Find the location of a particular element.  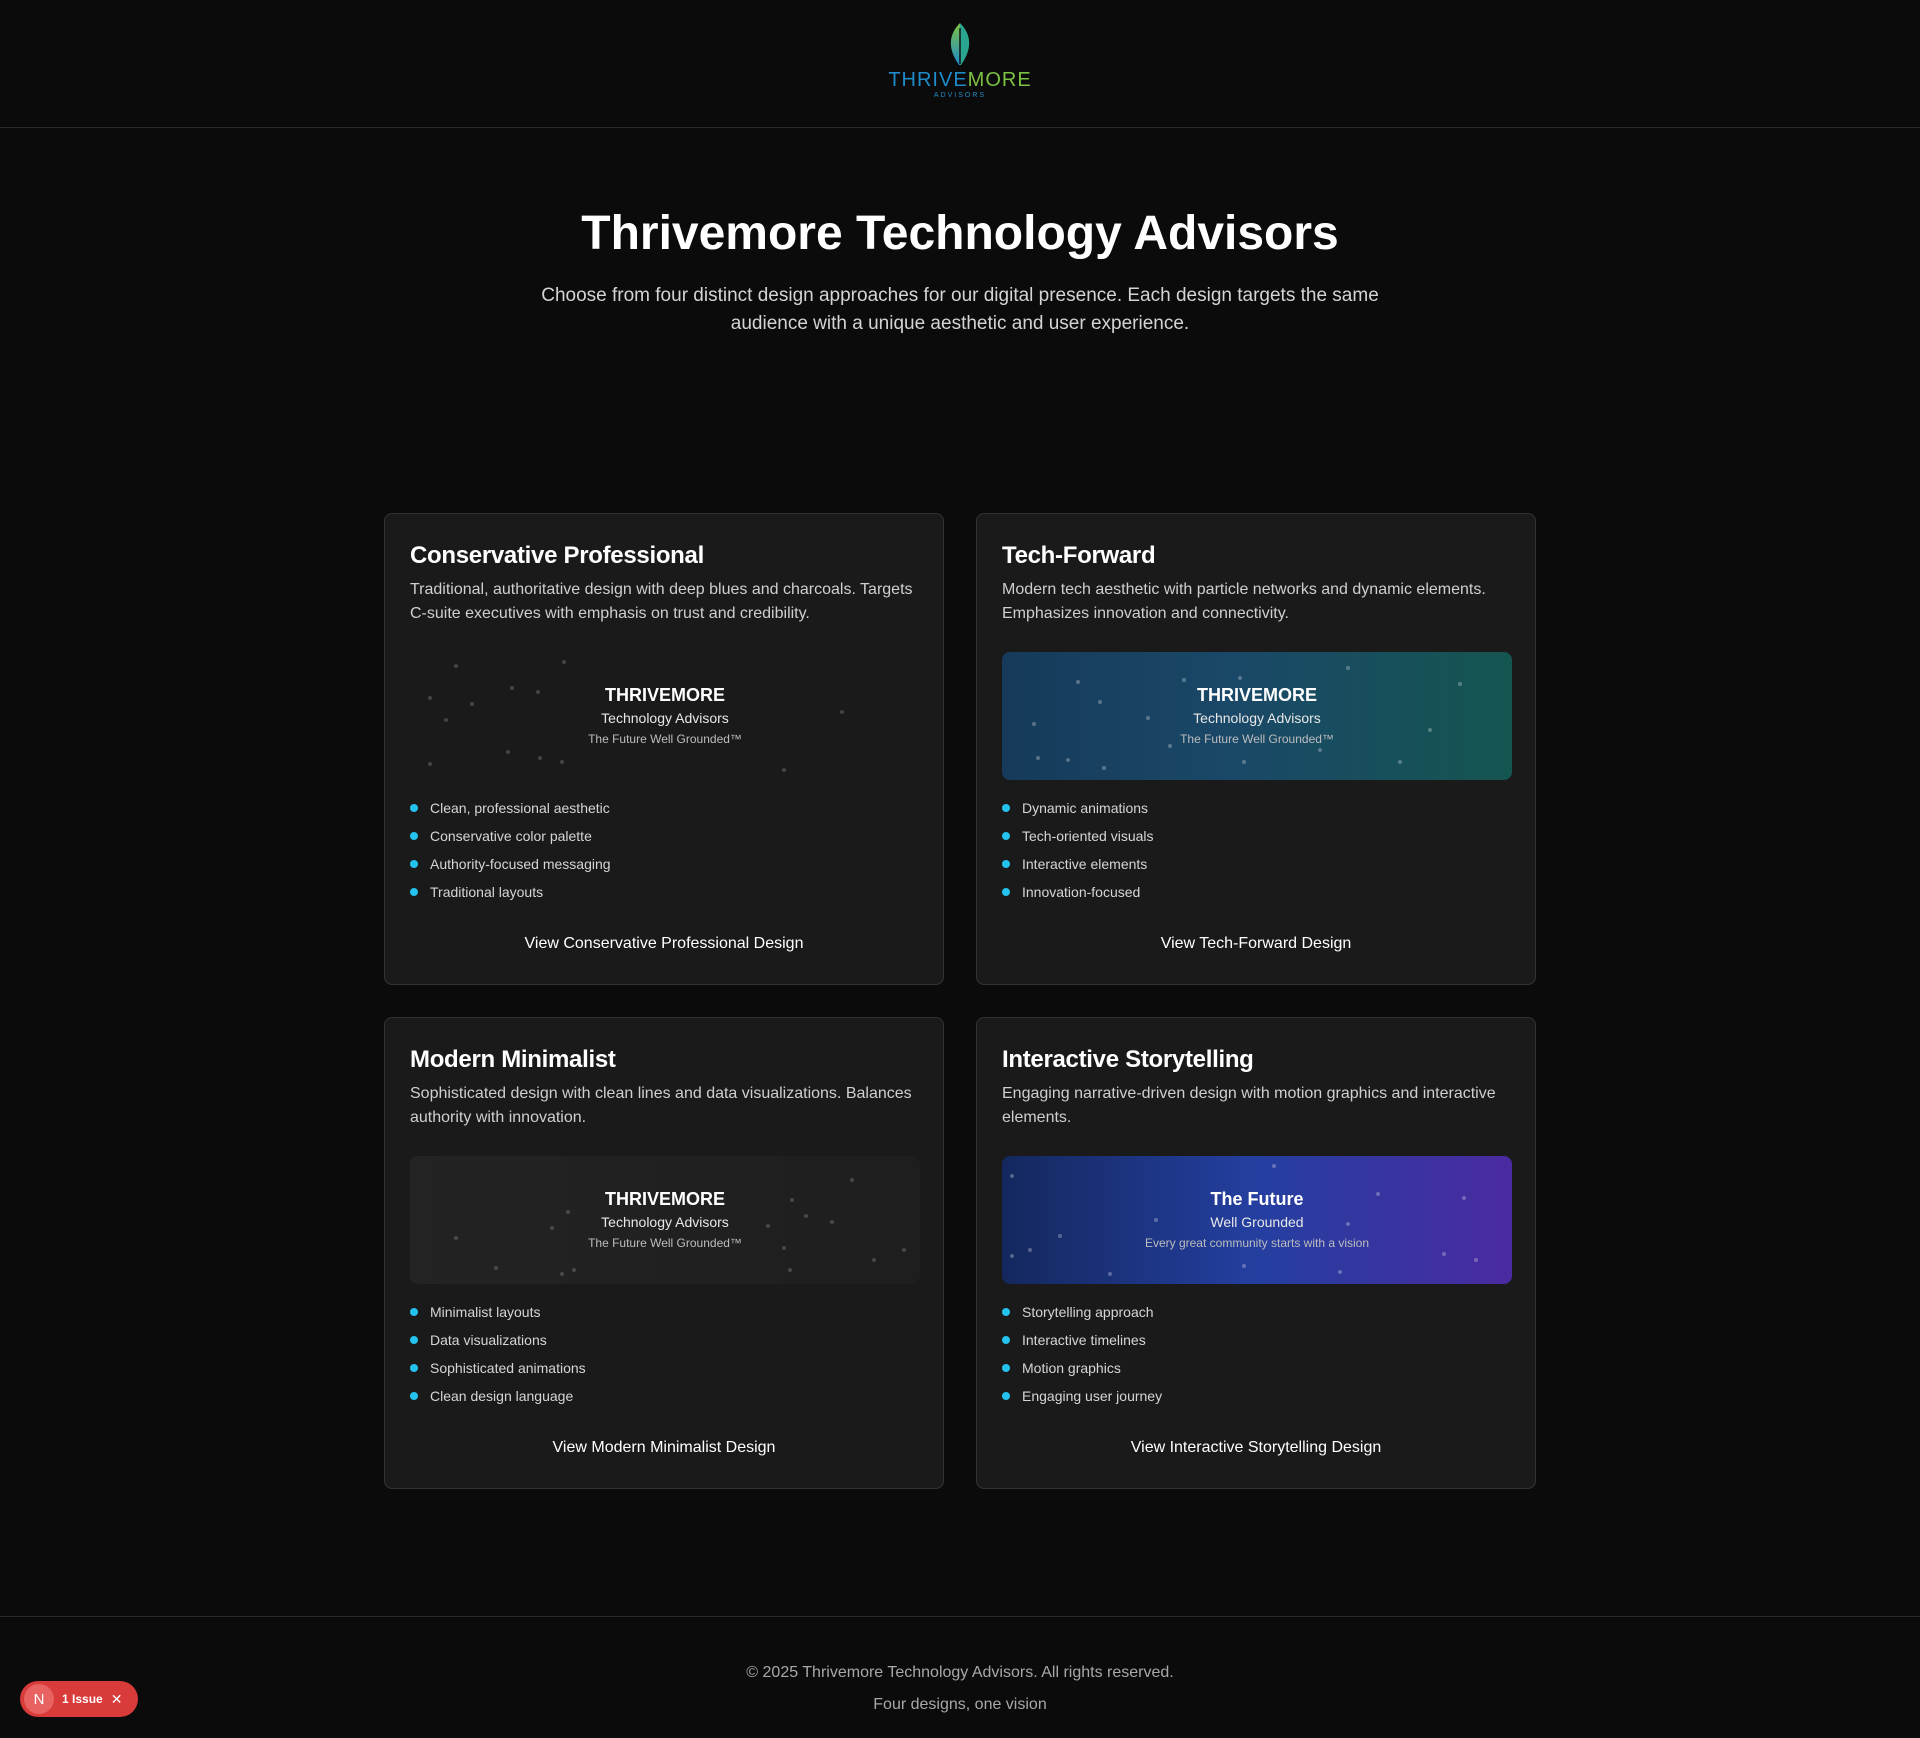

feature-label: Clean design language is located at coordinates (502, 1396).